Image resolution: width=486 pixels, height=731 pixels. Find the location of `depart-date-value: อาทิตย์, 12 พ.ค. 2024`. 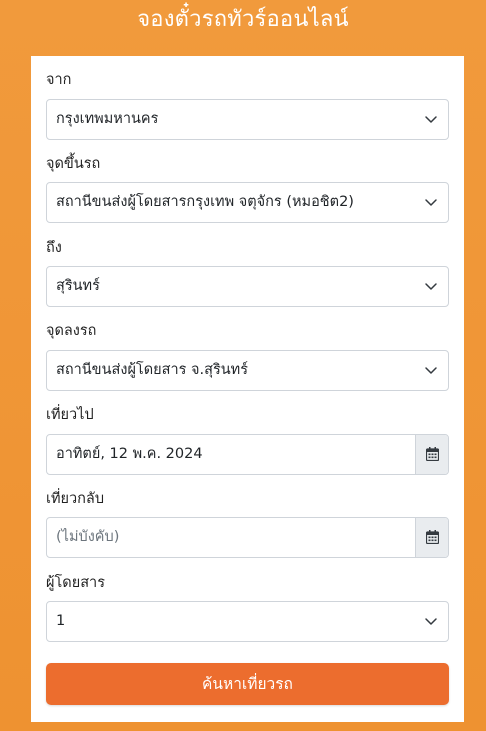

depart-date-value: อาทิตย์, 12 พ.ค. 2024 is located at coordinates (129, 454).